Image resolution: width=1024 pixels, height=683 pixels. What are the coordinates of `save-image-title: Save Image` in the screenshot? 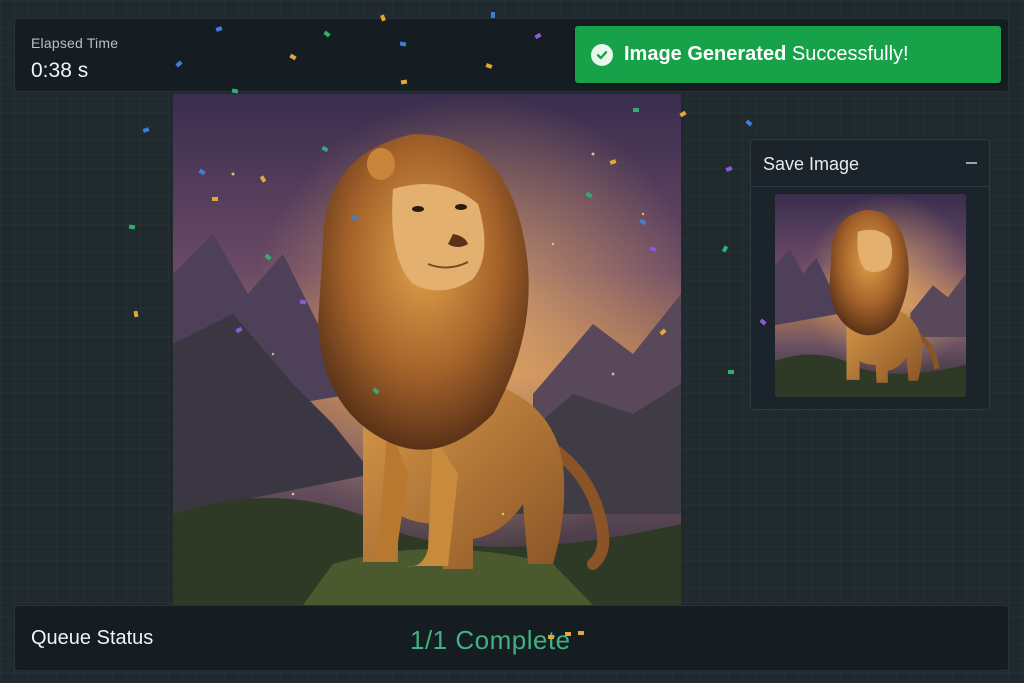 It's located at (811, 164).